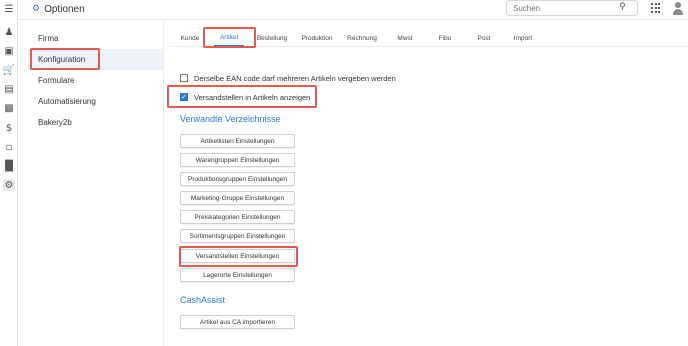  What do you see at coordinates (237, 198) in the screenshot?
I see `marketing-gruppe-settings-button: Marketing-Gruppe Einstellungen` at bounding box center [237, 198].